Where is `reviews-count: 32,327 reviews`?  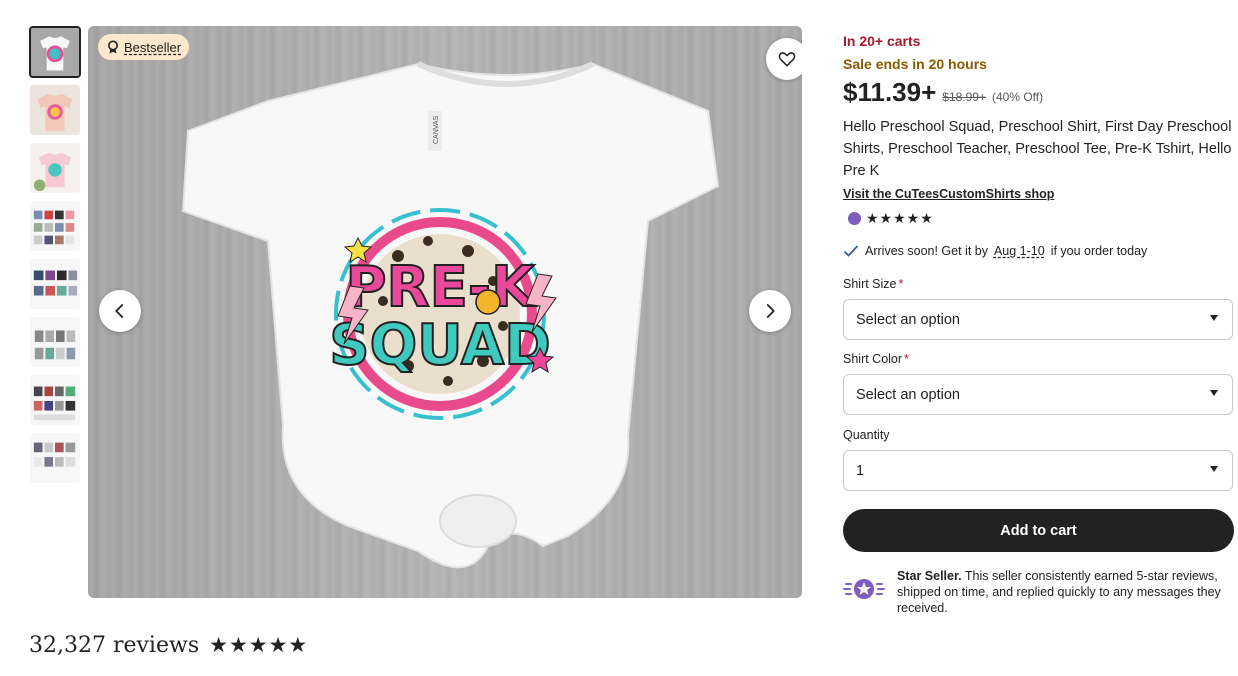 reviews-count: 32,327 reviews is located at coordinates (114, 645).